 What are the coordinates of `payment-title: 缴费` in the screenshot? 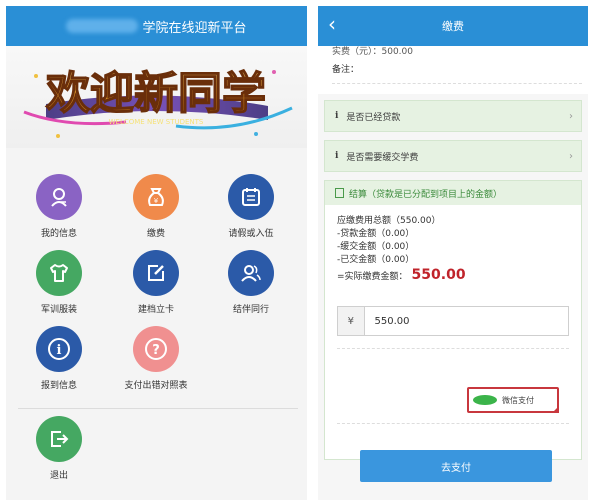 It's located at (453, 26).